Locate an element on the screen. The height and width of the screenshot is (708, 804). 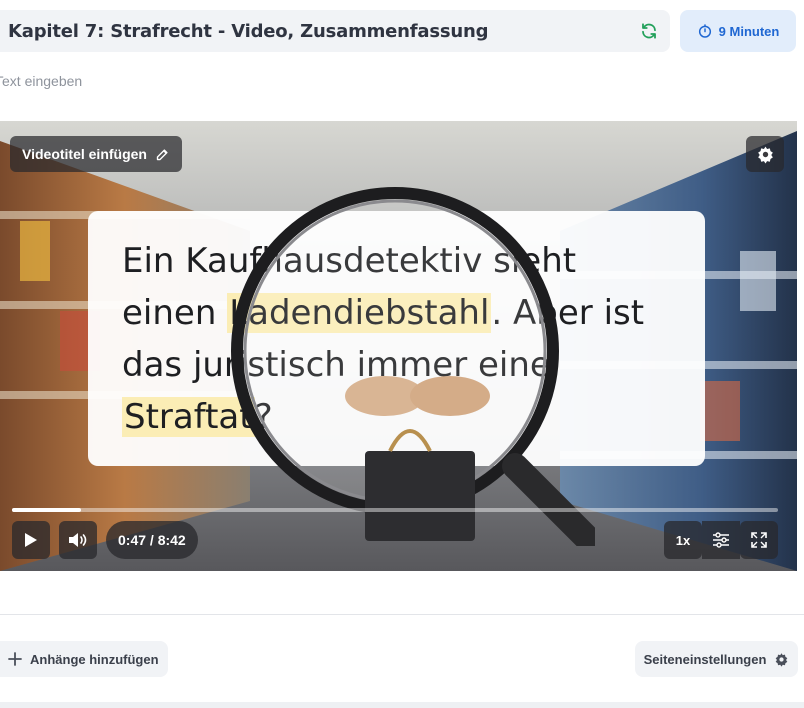
bottom-edge is located at coordinates (402, 705).